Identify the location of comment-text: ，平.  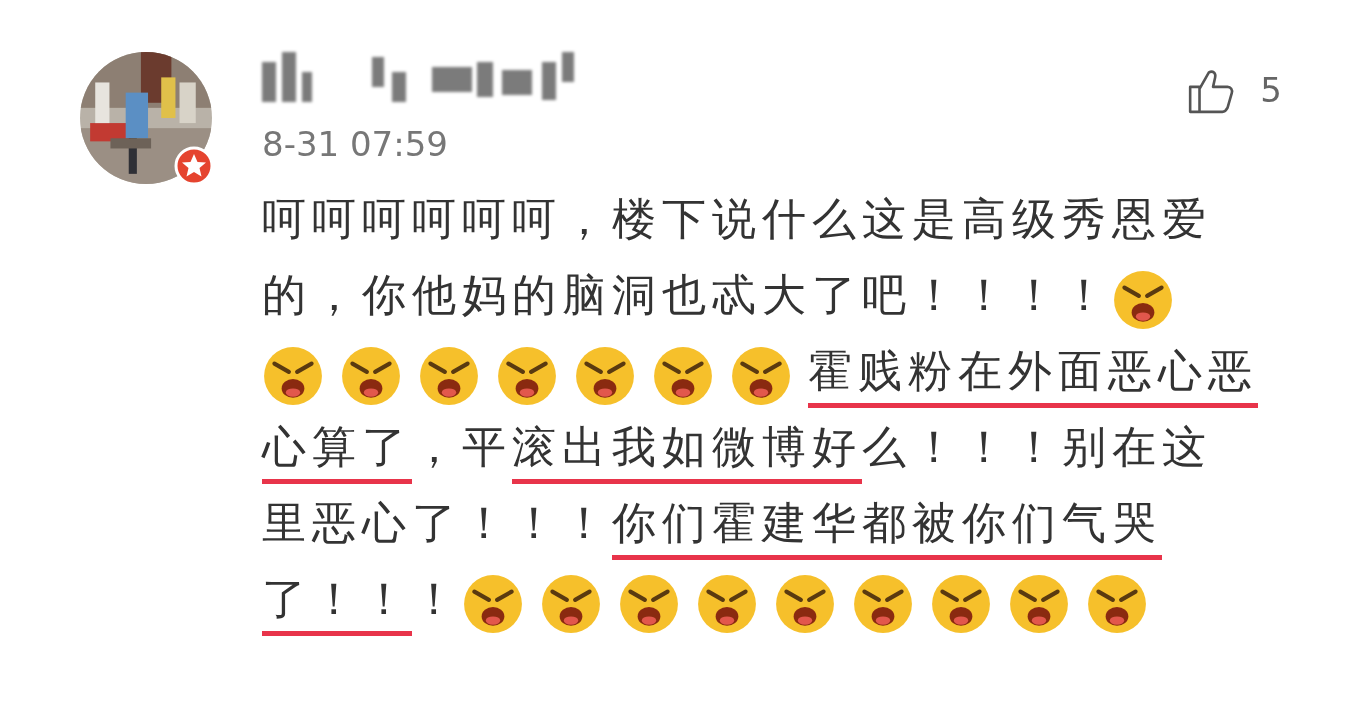
(462, 447).